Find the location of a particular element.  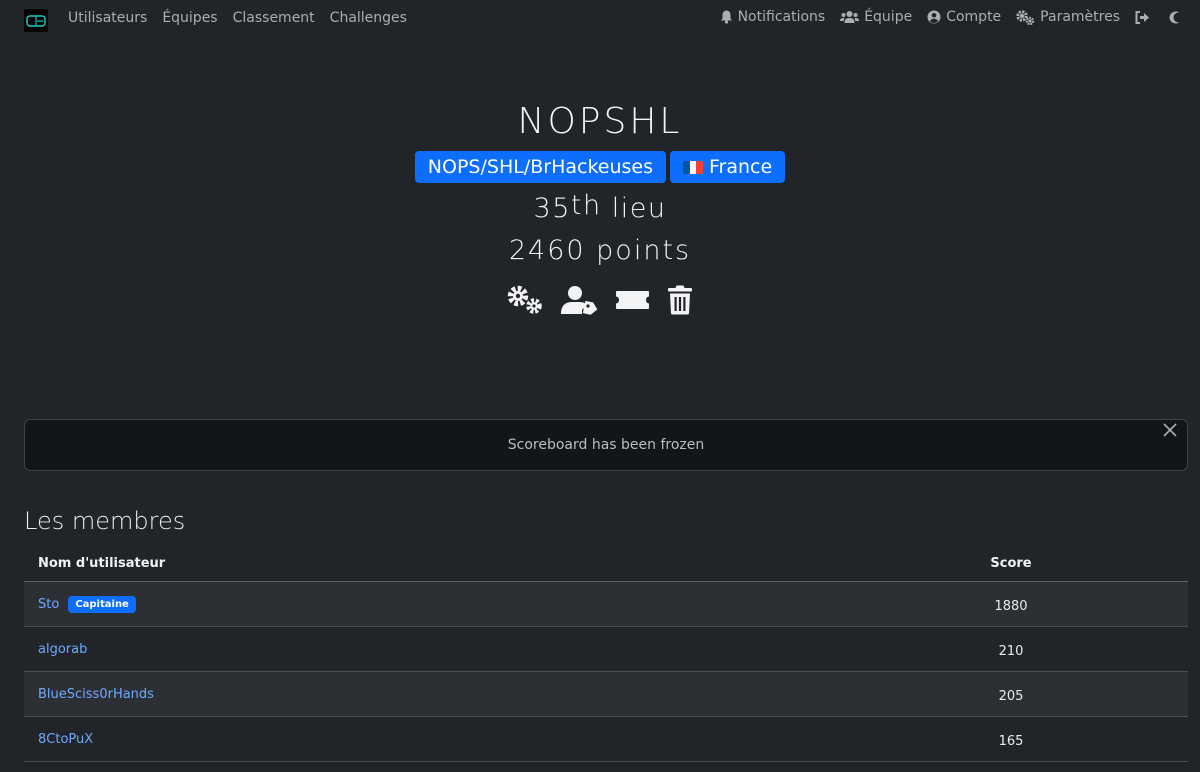

france-flag-icon is located at coordinates (693, 167).